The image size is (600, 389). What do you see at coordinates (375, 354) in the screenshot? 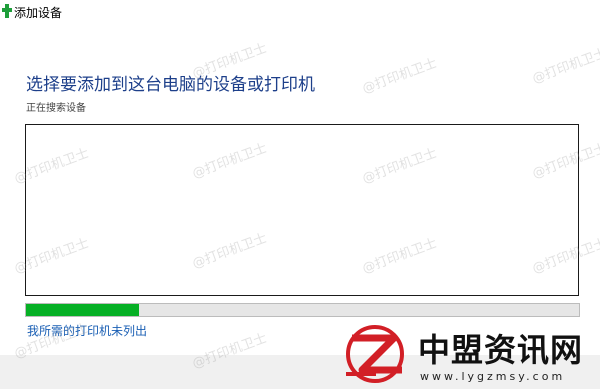
I see `brand-logo` at bounding box center [375, 354].